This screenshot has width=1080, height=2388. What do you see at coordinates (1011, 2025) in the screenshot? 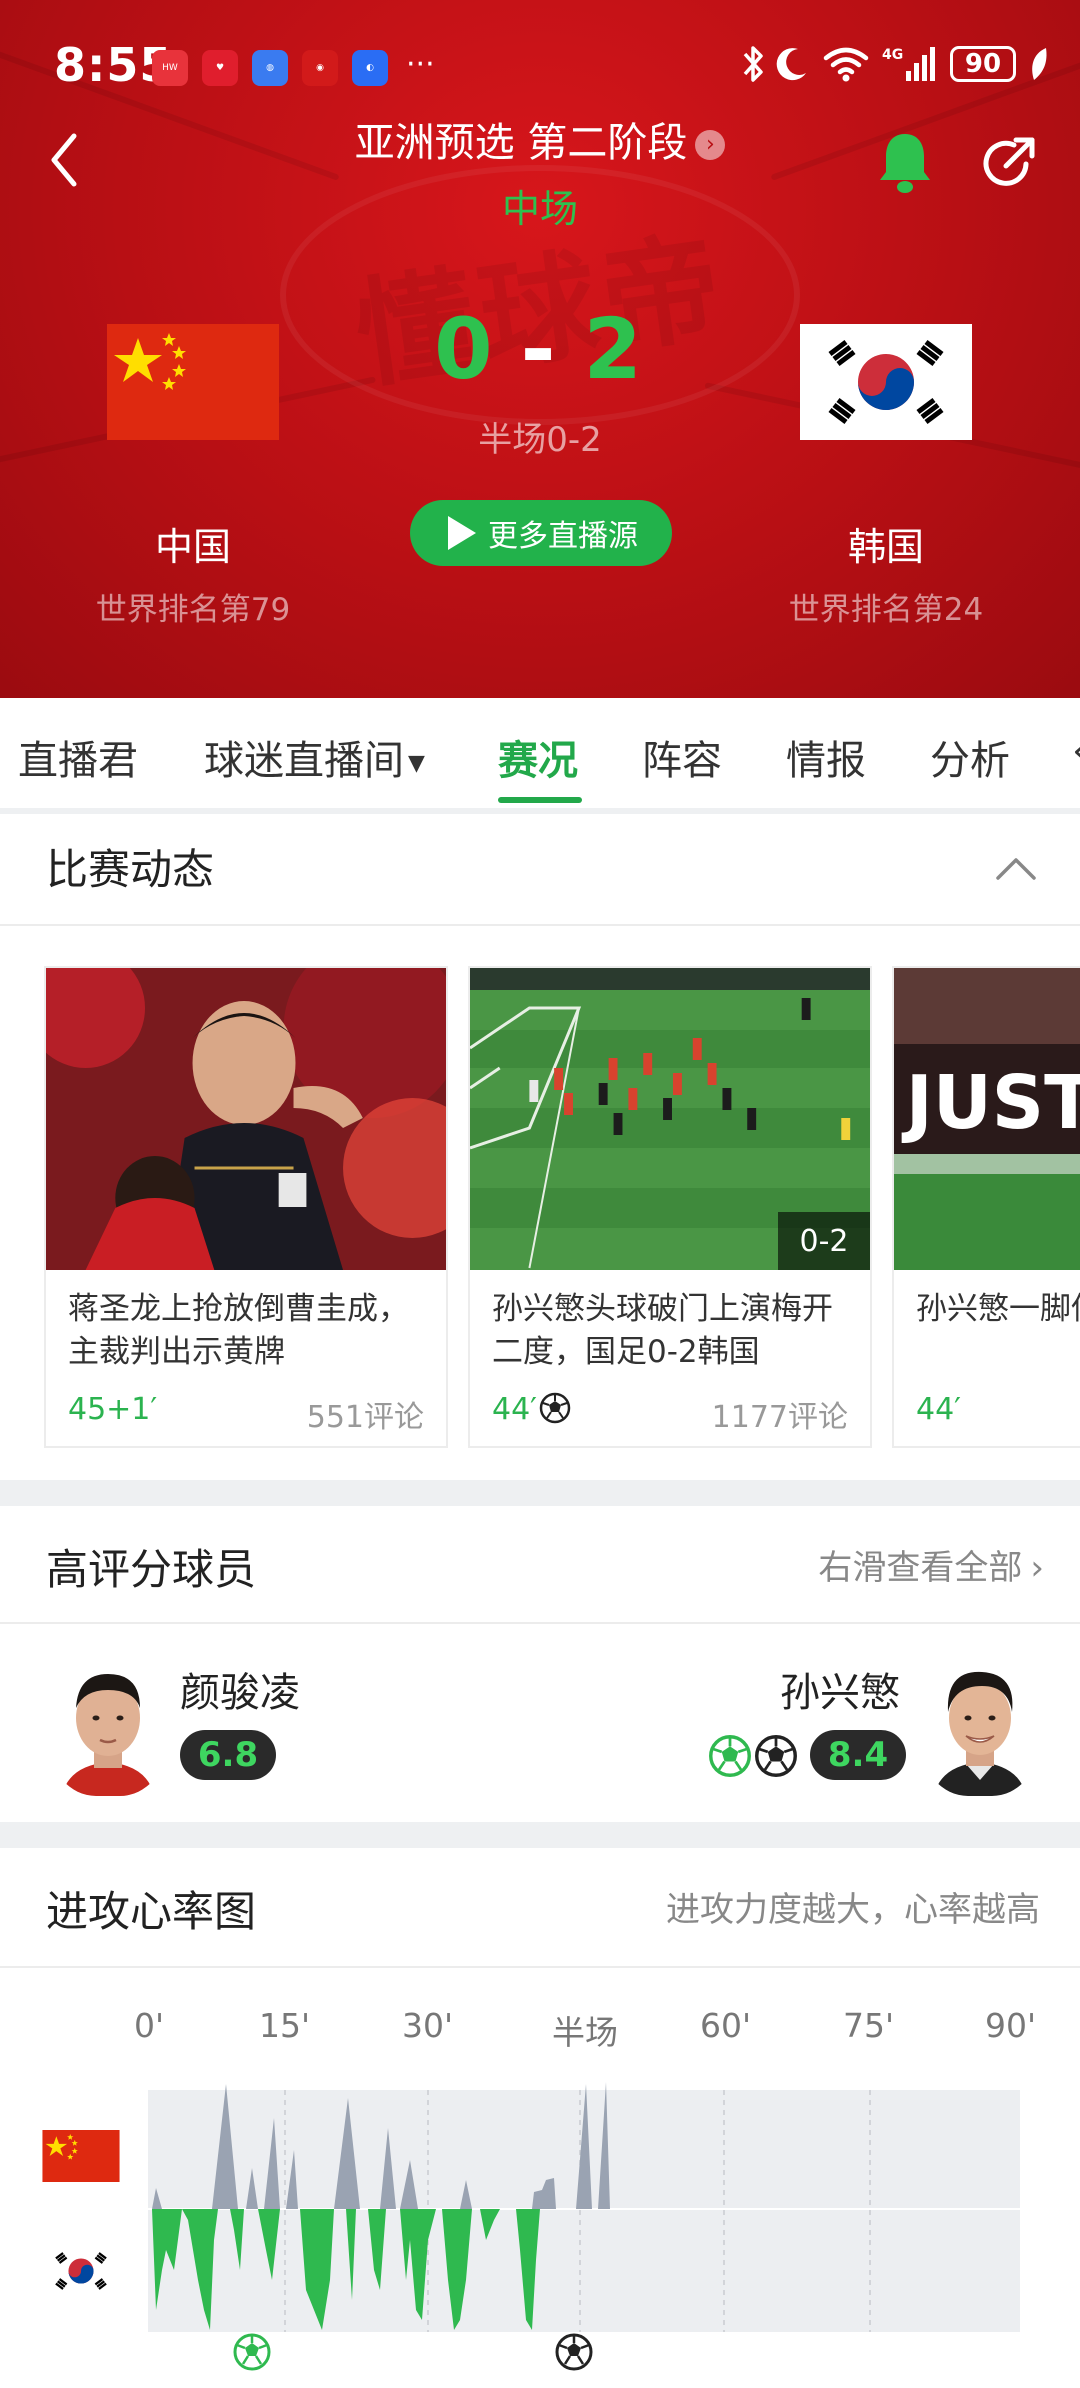
I see `minute-label: 90'` at bounding box center [1011, 2025].